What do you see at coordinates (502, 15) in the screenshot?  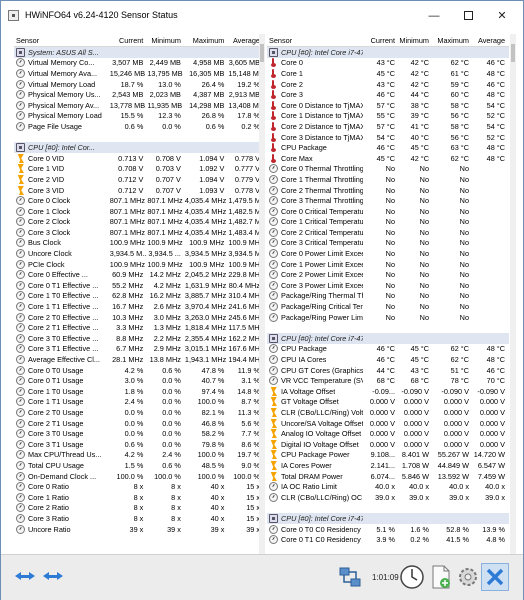 I see `close-button: ✕` at bounding box center [502, 15].